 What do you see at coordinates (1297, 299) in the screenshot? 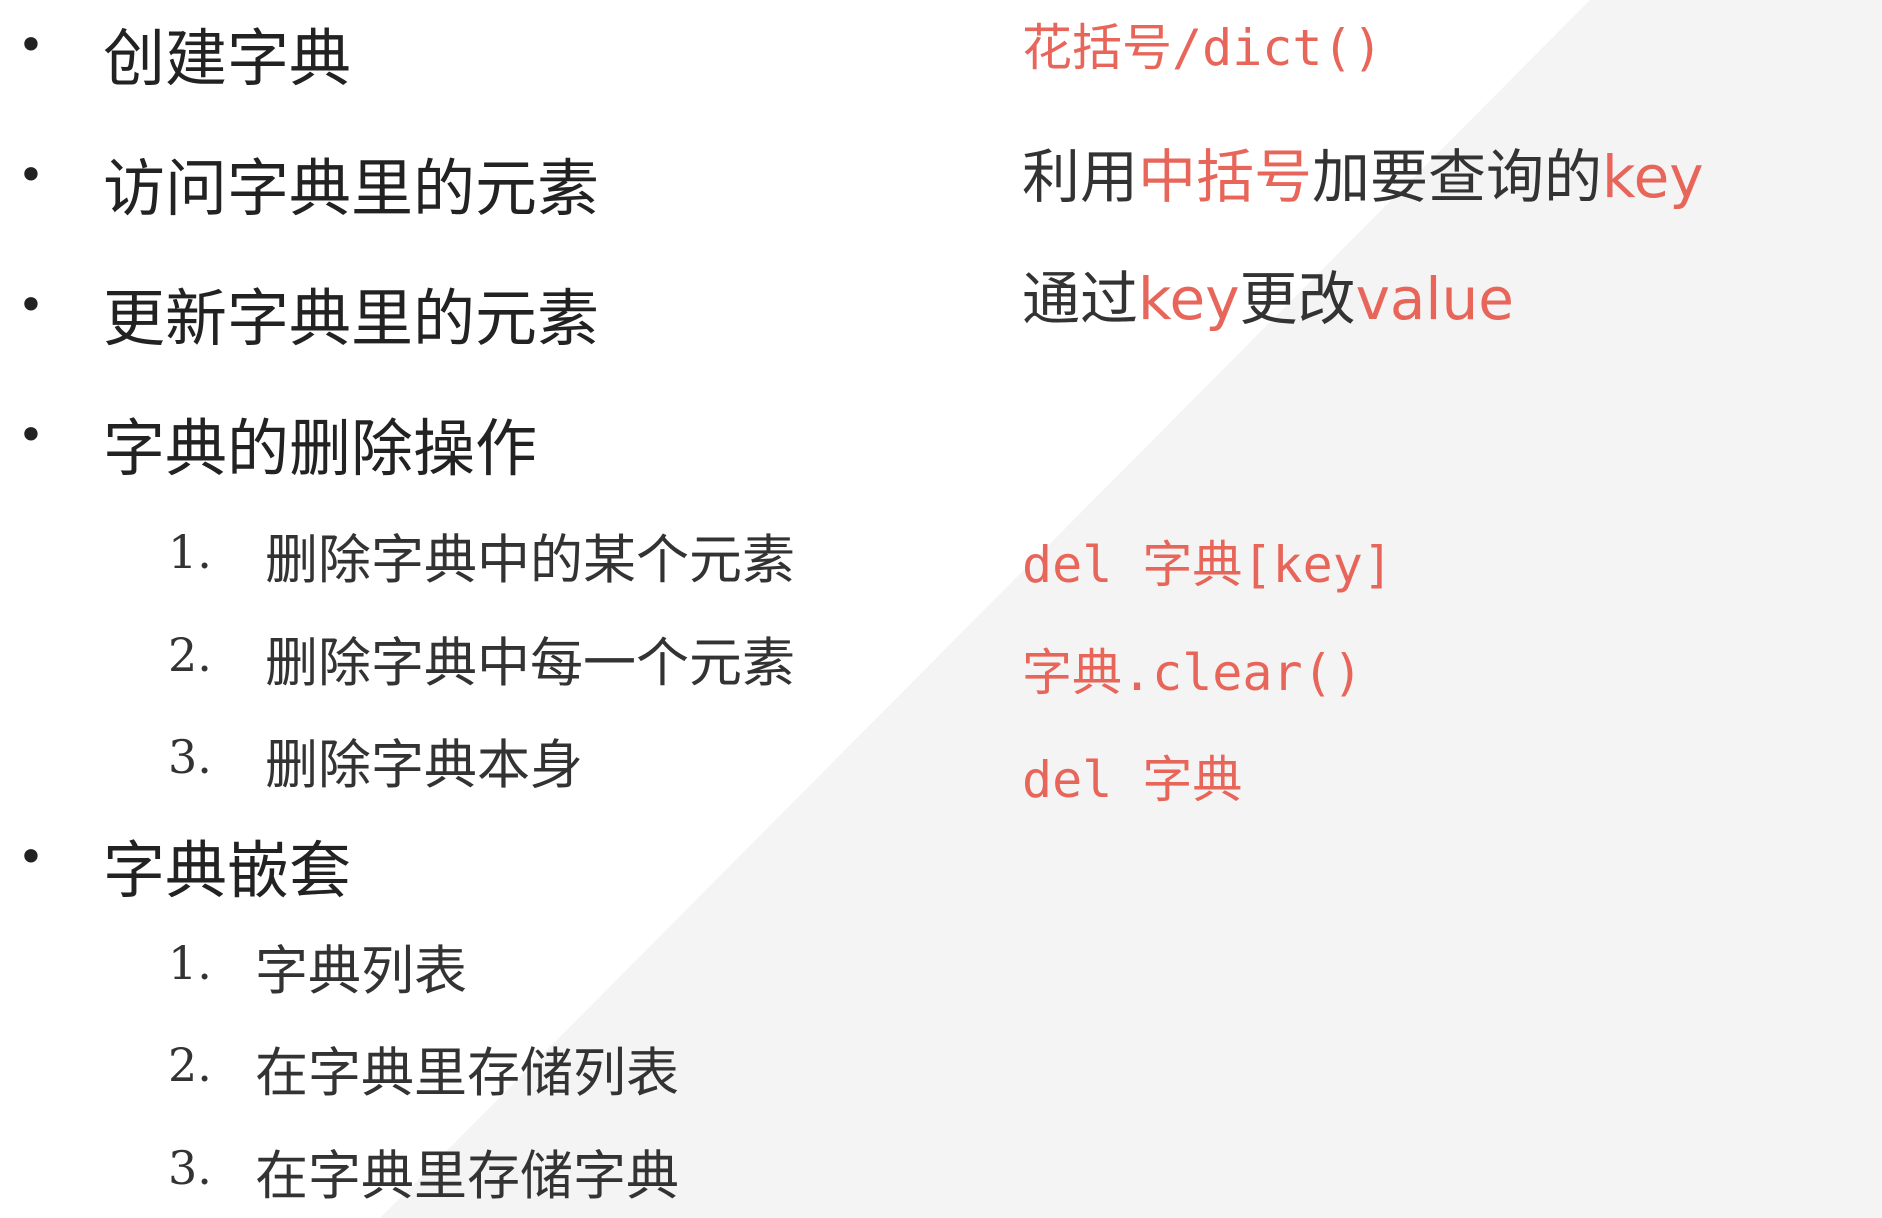
I see `answer-update-middle: 更改` at bounding box center [1297, 299].